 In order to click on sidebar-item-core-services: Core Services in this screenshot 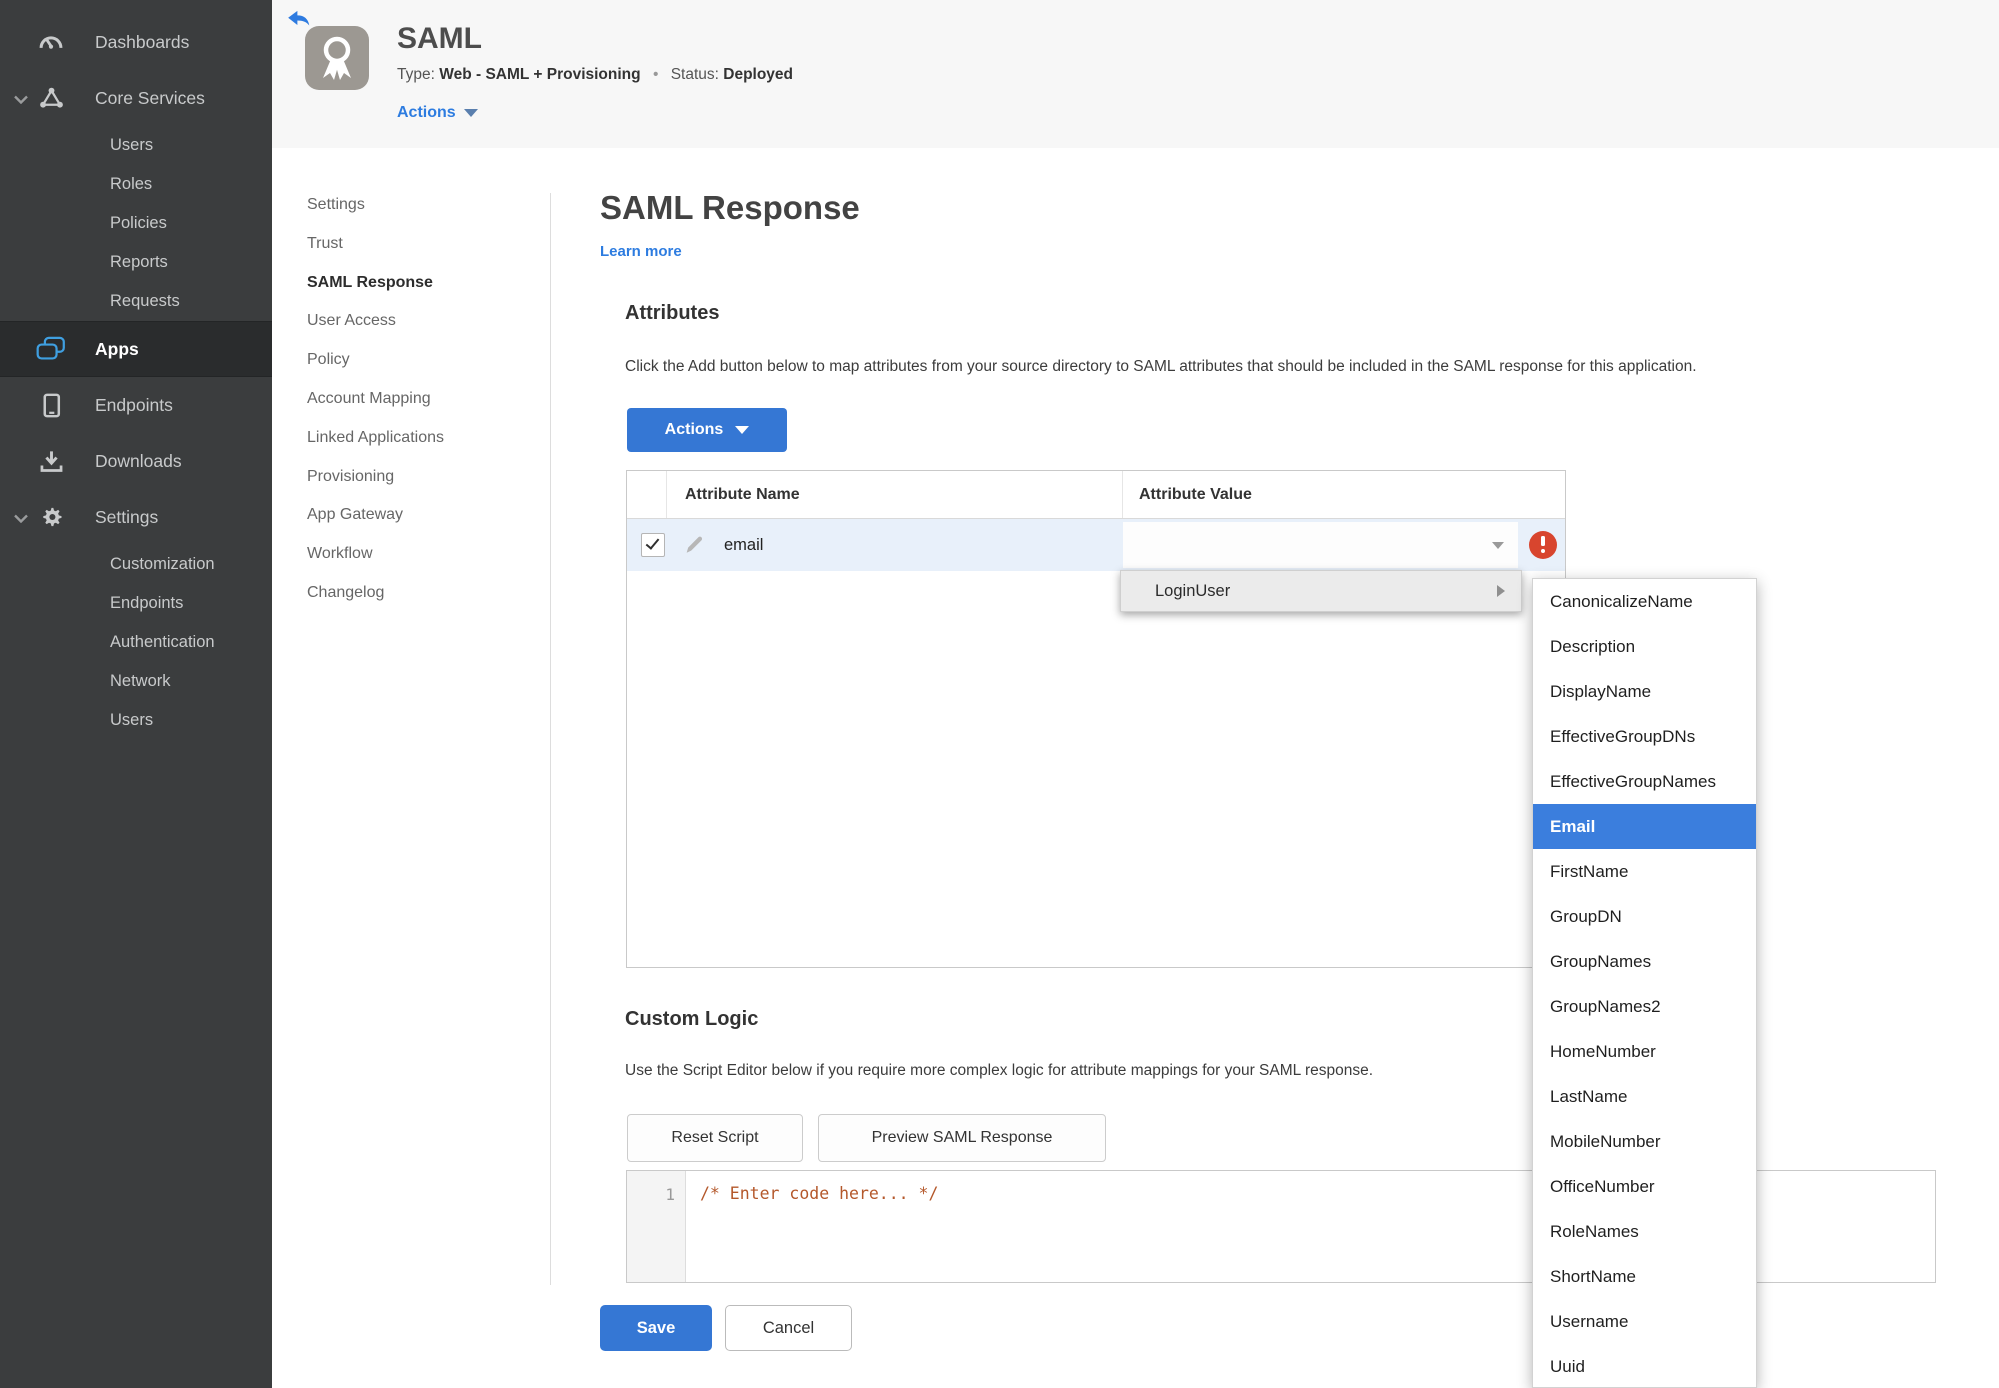, I will do `click(136, 98)`.